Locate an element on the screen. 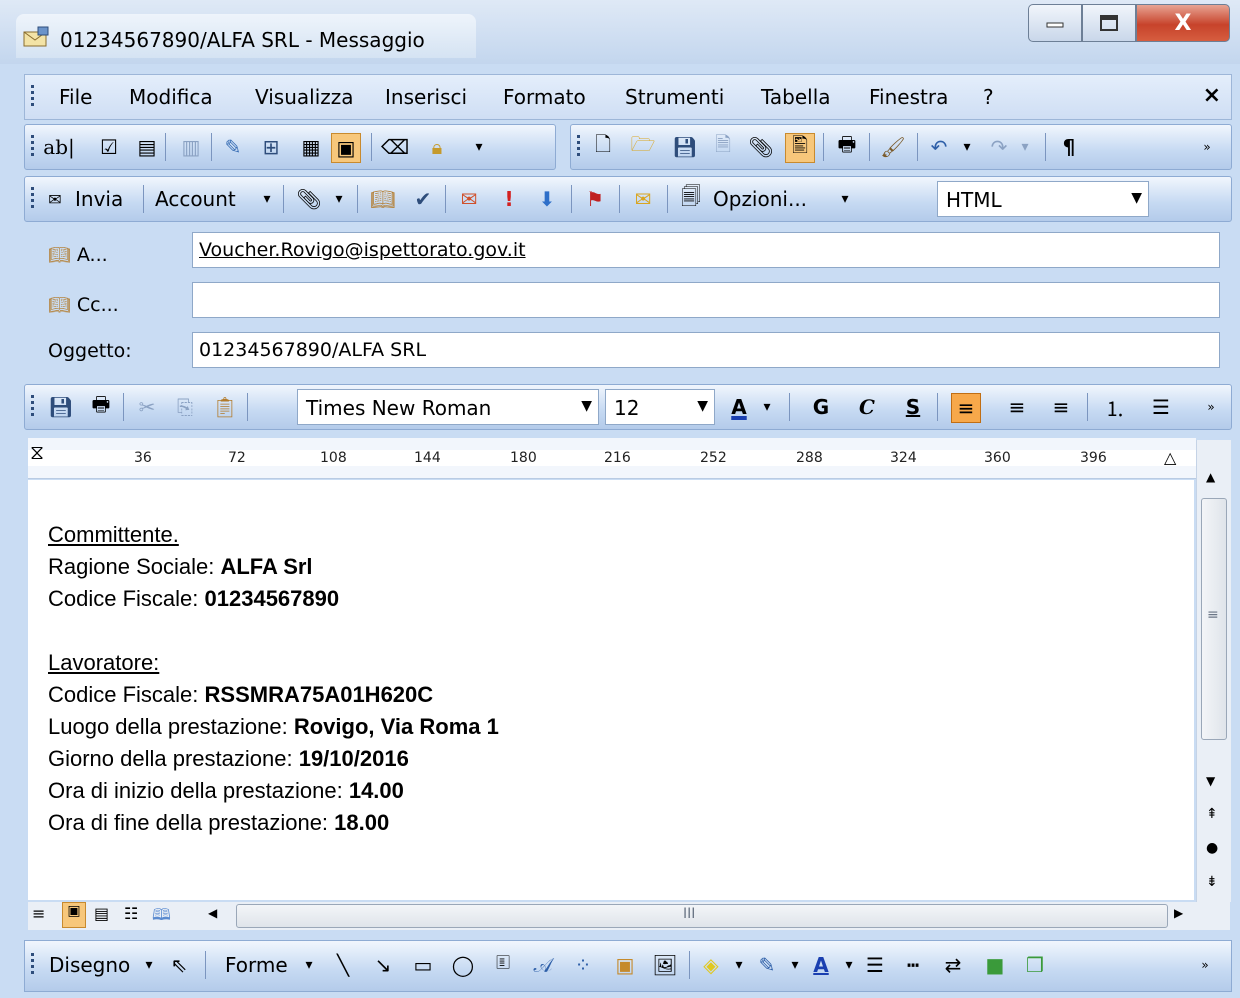  copy-icon: ⎘ is located at coordinates (185, 407).